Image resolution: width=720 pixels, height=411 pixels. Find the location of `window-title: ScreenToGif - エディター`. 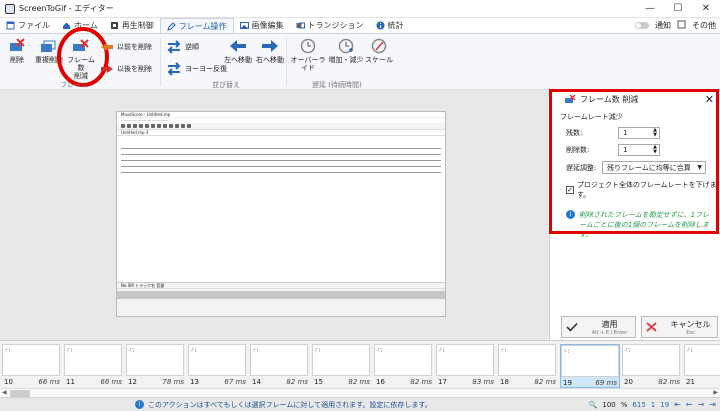

window-title: ScreenToGif - エディター is located at coordinates (66, 8).